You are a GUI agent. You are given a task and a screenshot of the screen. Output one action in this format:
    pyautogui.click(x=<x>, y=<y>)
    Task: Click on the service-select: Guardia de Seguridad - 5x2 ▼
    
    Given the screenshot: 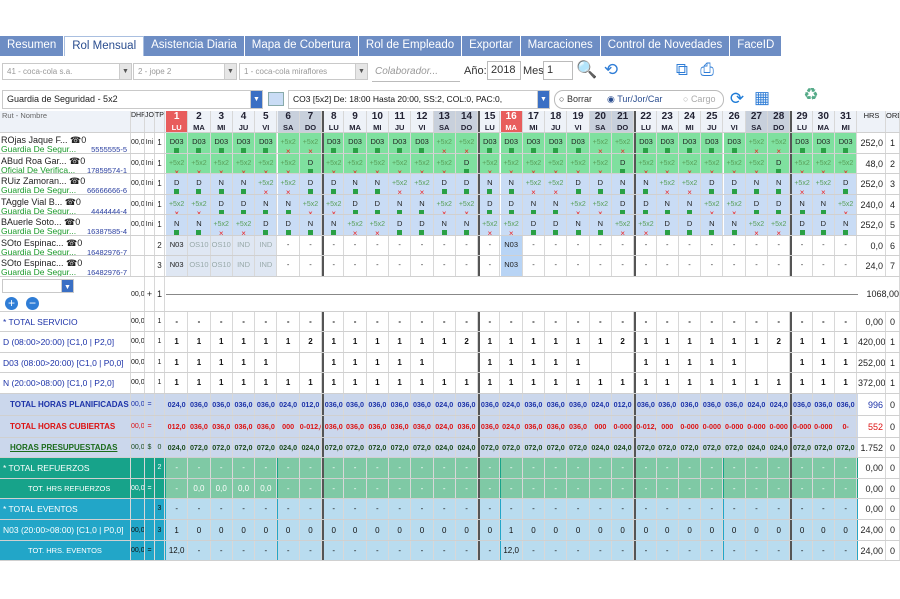 What is the action you would take?
    pyautogui.click(x=132, y=99)
    